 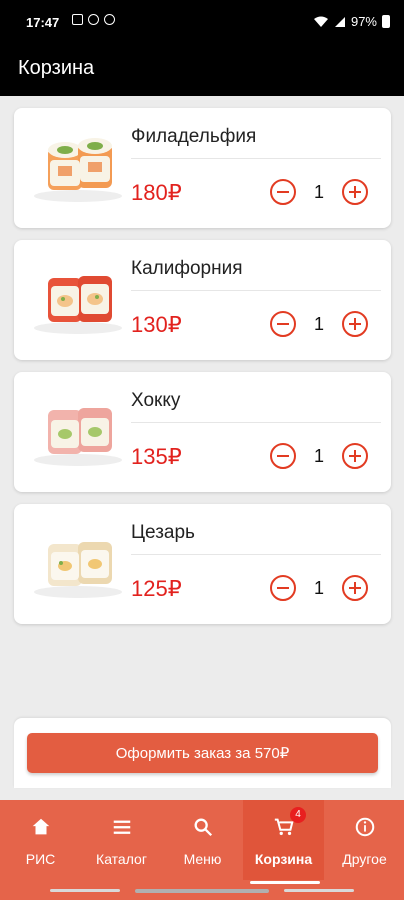 What do you see at coordinates (156, 588) in the screenshot?
I see `item-price: 125₽` at bounding box center [156, 588].